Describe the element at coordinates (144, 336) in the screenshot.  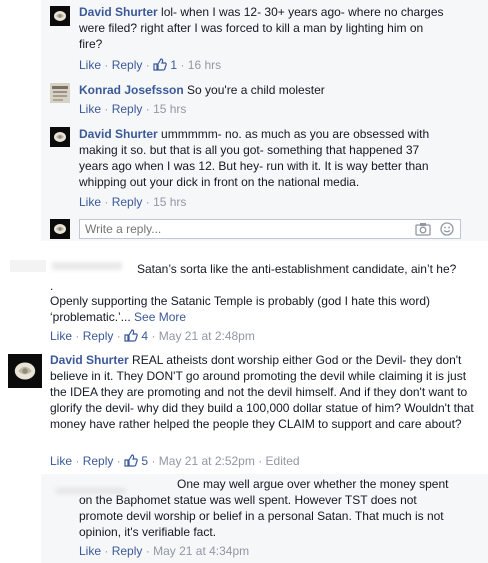
I see `comment-1-like-count: 4` at that location.